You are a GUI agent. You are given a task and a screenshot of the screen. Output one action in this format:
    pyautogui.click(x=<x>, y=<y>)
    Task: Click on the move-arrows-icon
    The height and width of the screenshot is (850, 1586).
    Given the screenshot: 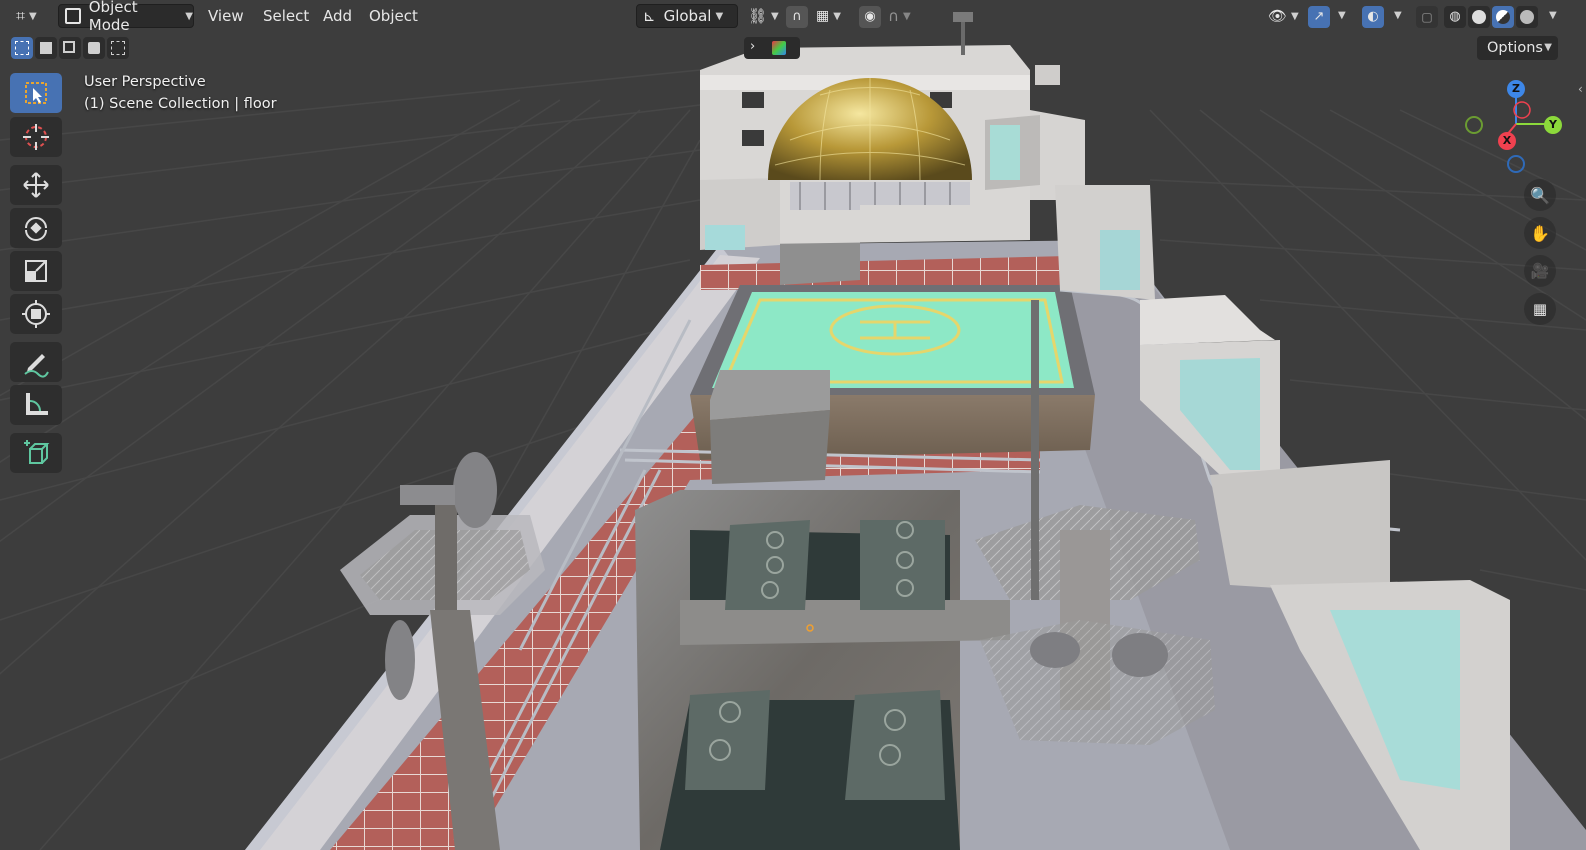 What is the action you would take?
    pyautogui.click(x=36, y=185)
    